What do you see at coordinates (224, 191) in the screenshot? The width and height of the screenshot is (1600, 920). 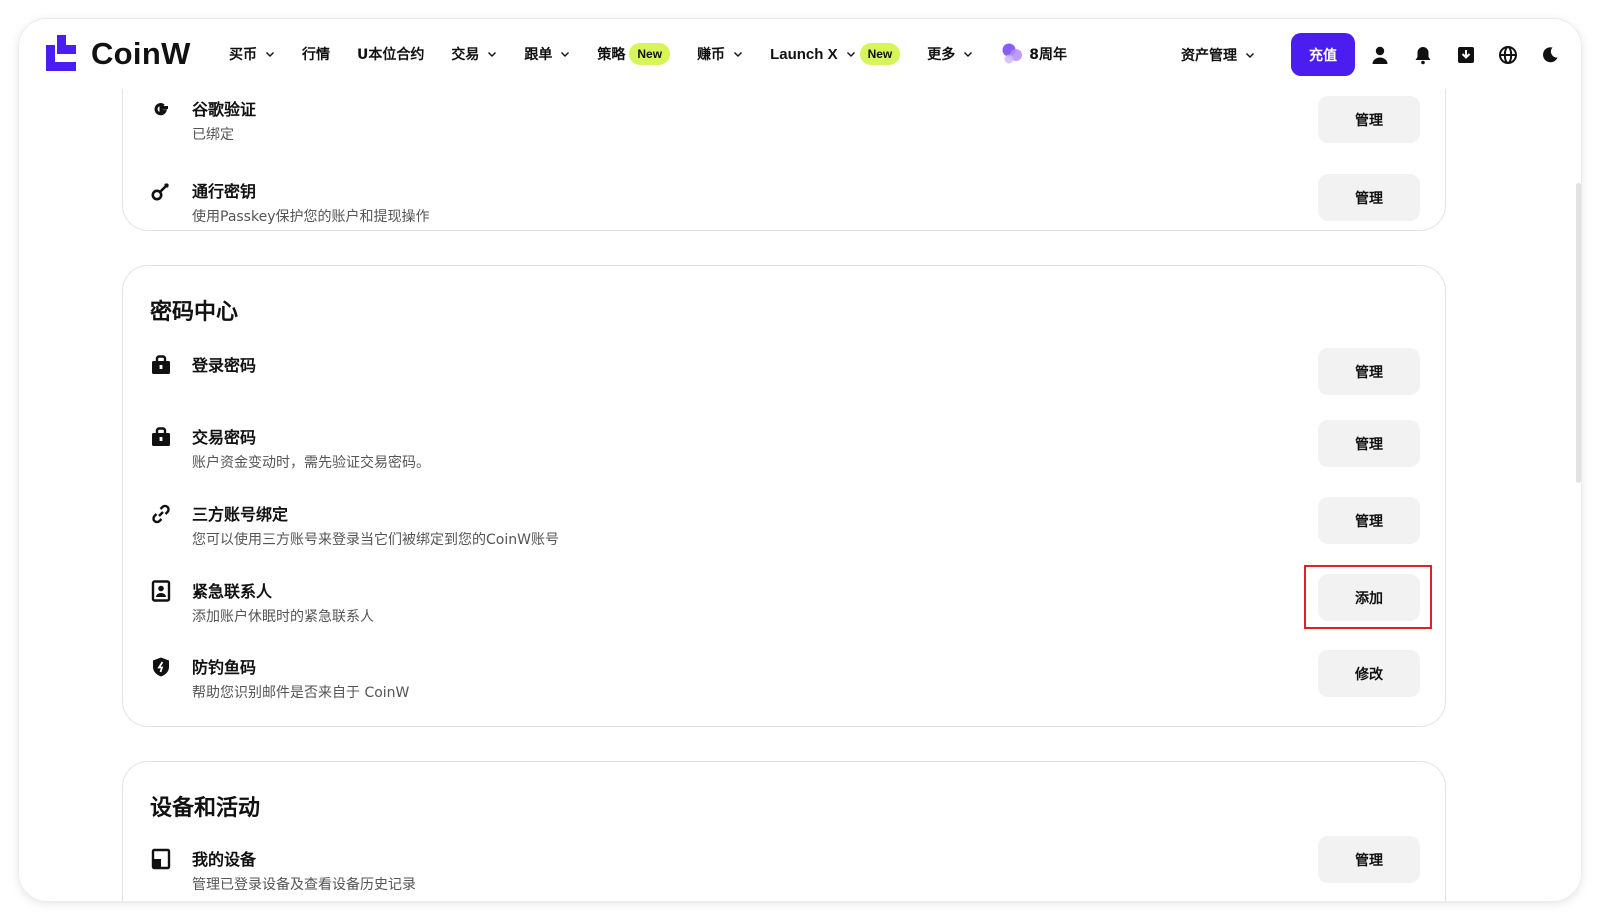 I see `passkey-title: 通行密钥` at bounding box center [224, 191].